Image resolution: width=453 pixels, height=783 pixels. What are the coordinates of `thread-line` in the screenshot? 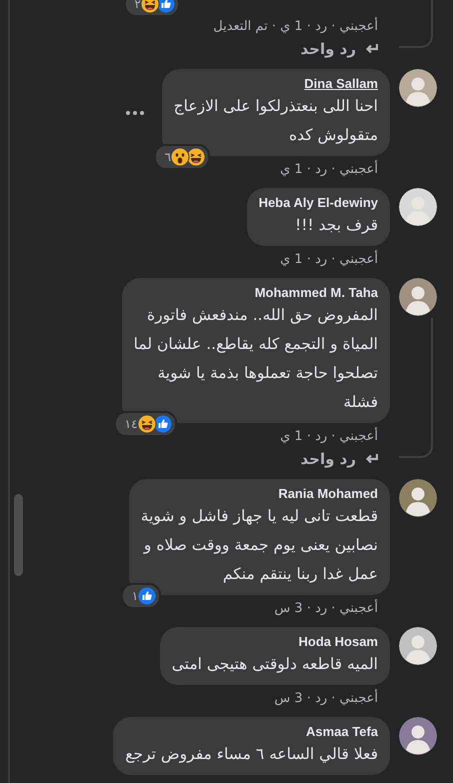 It's located at (416, 24).